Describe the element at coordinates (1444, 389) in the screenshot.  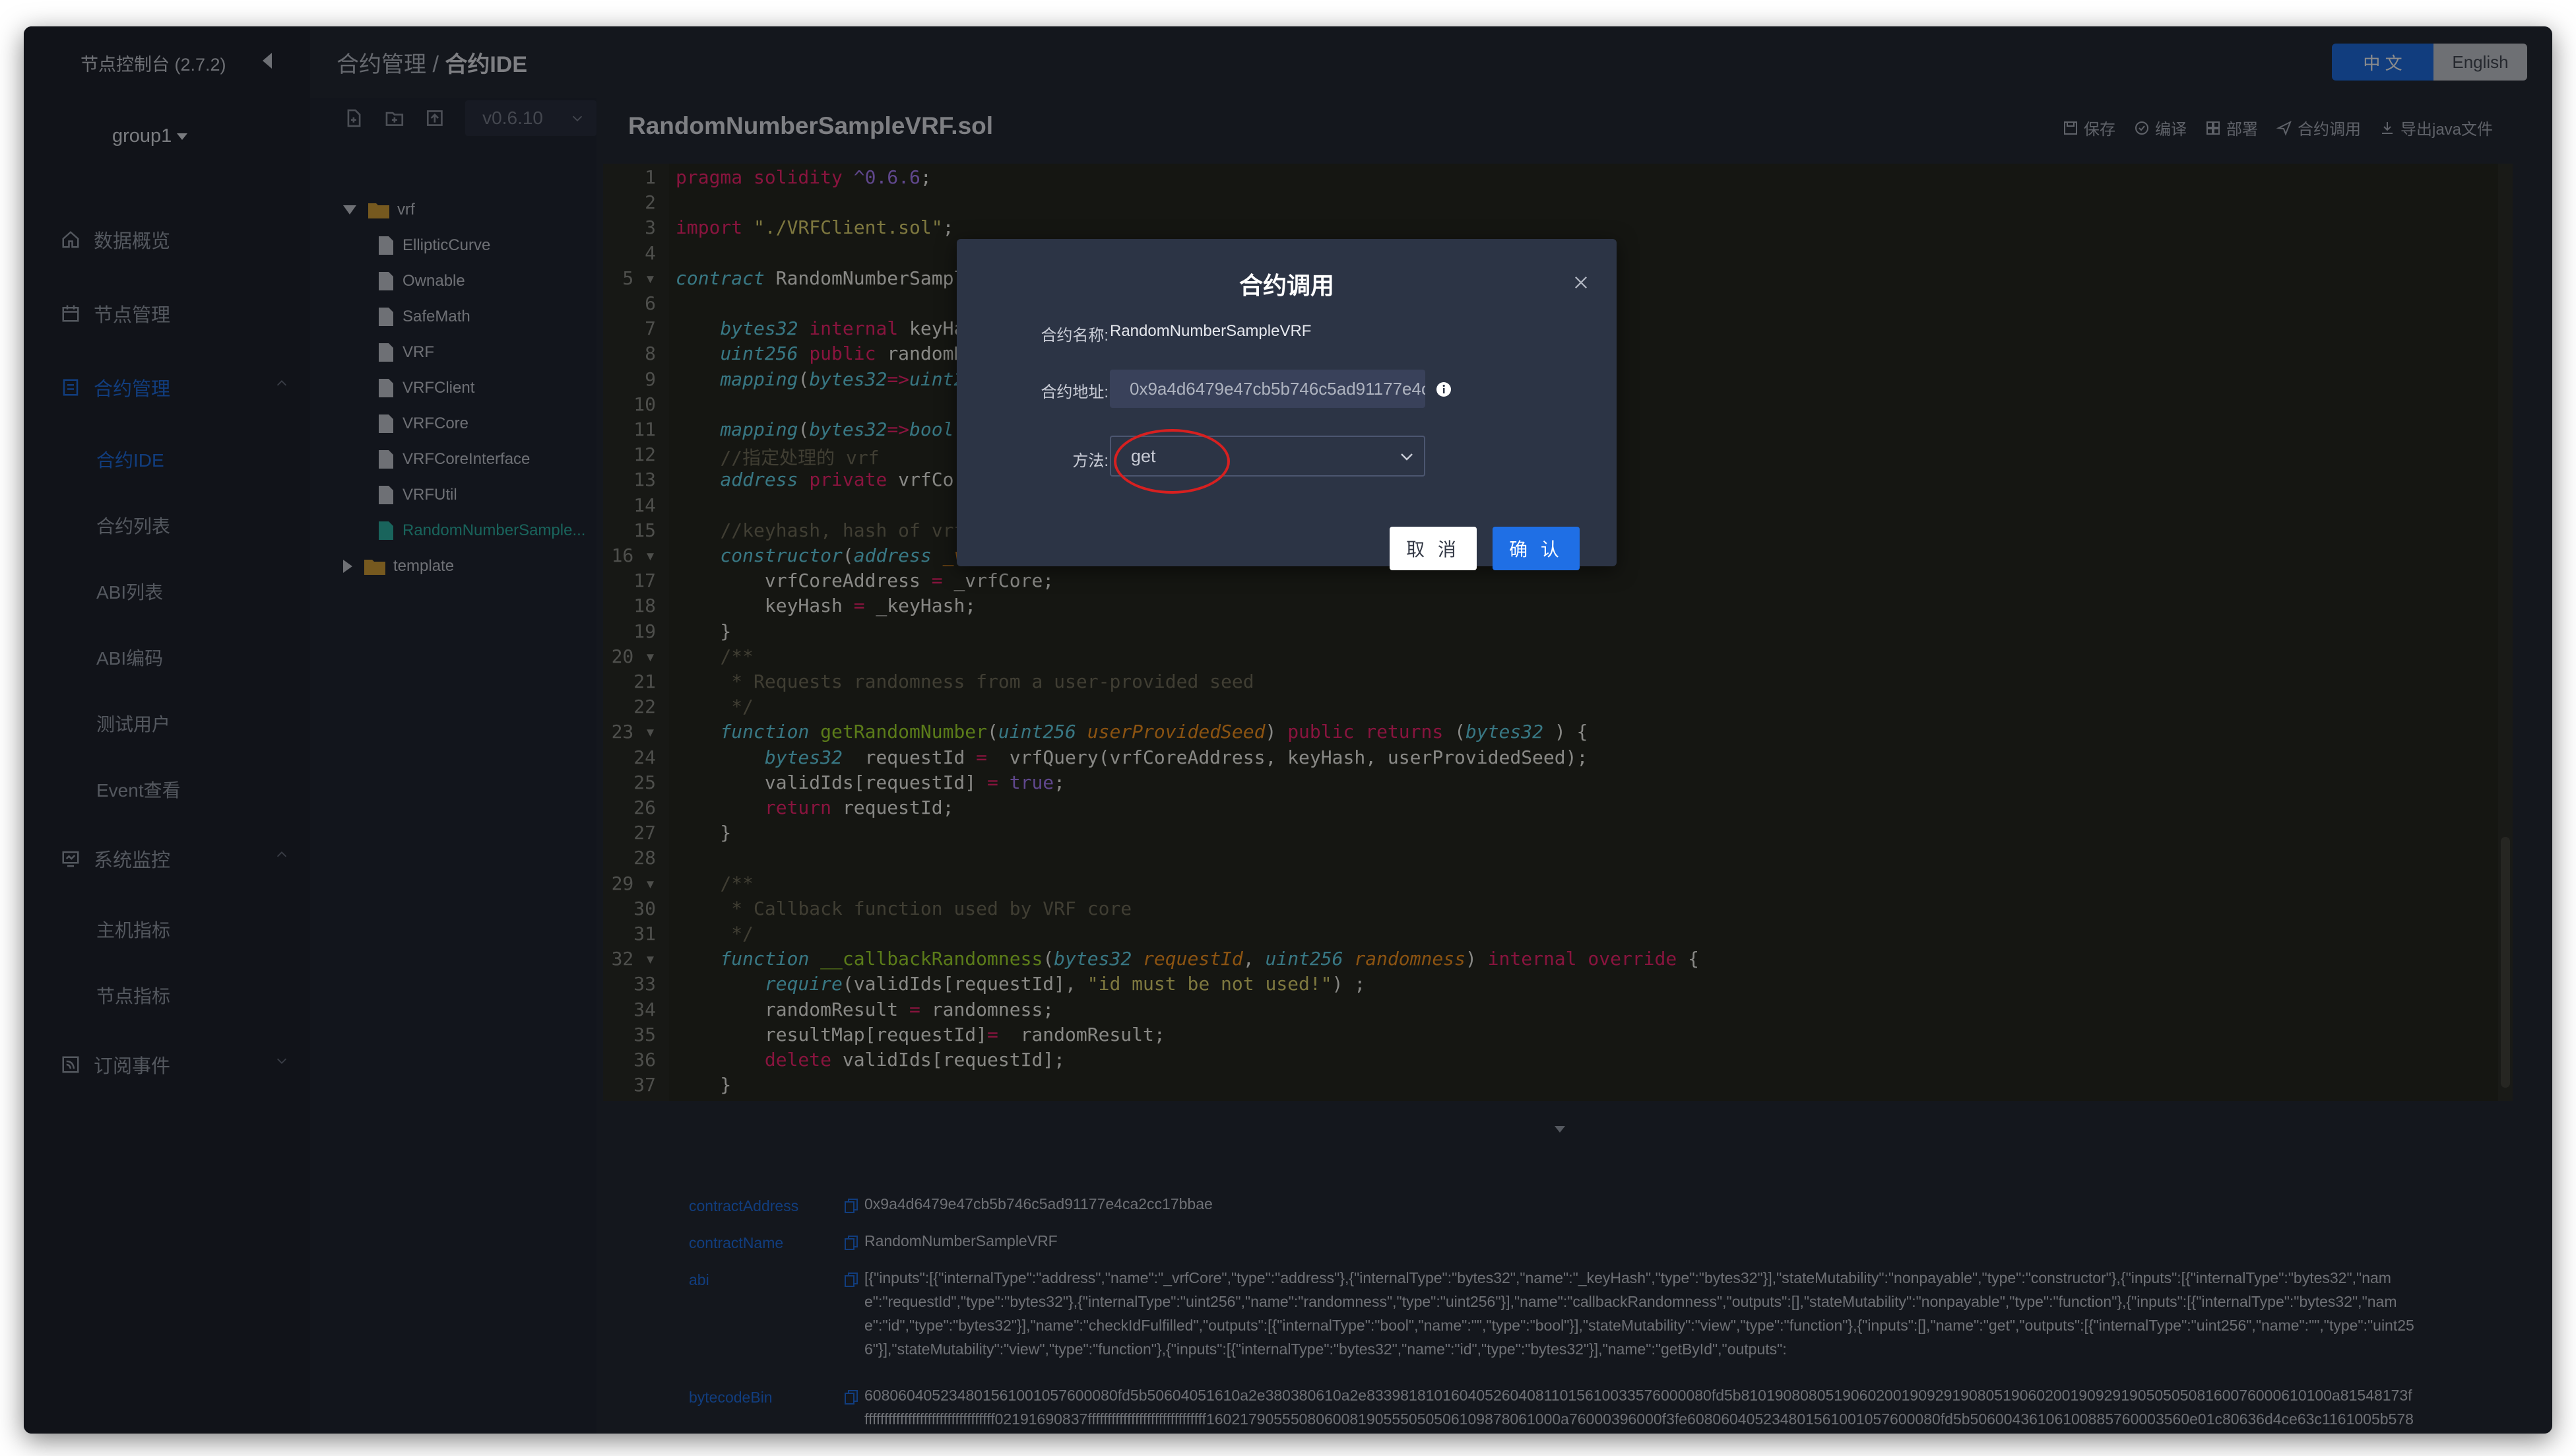
I see `info-icon` at that location.